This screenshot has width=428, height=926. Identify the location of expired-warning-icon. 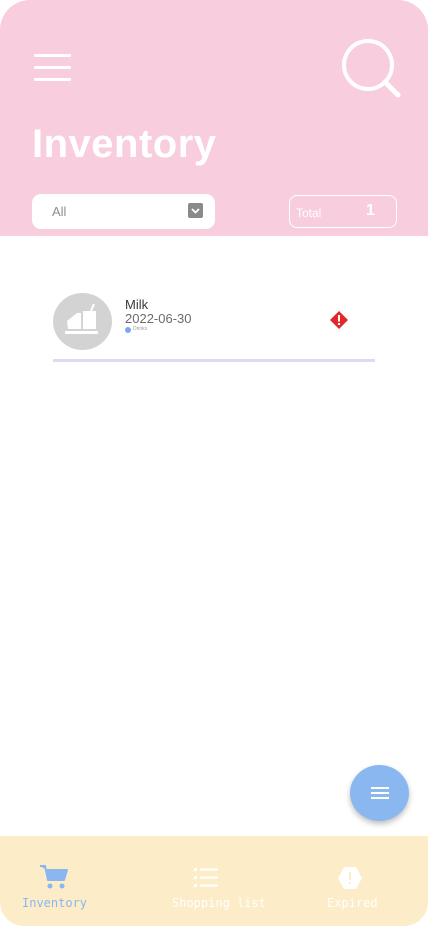
(339, 320).